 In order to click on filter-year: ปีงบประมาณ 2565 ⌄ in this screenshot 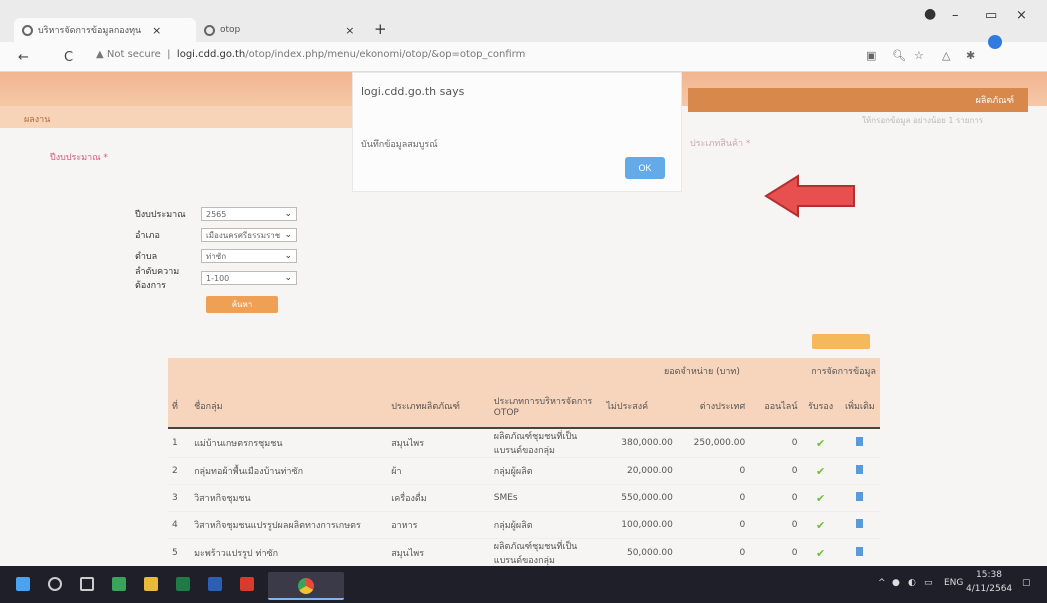, I will do `click(216, 214)`.